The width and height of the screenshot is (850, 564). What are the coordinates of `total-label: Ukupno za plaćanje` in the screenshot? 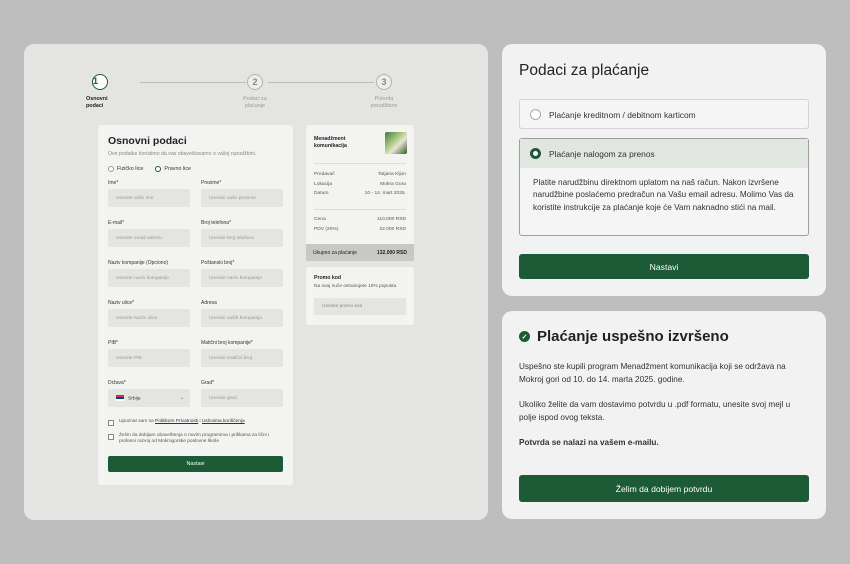 It's located at (335, 252).